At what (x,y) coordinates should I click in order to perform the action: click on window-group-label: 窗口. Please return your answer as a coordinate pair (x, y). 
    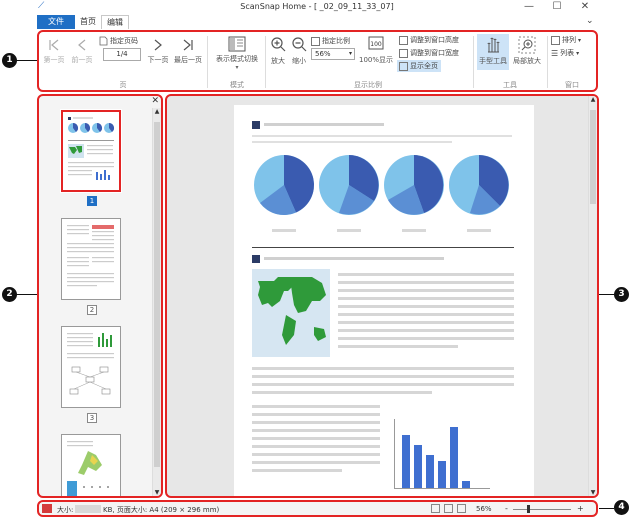
    Looking at the image, I should click on (572, 85).